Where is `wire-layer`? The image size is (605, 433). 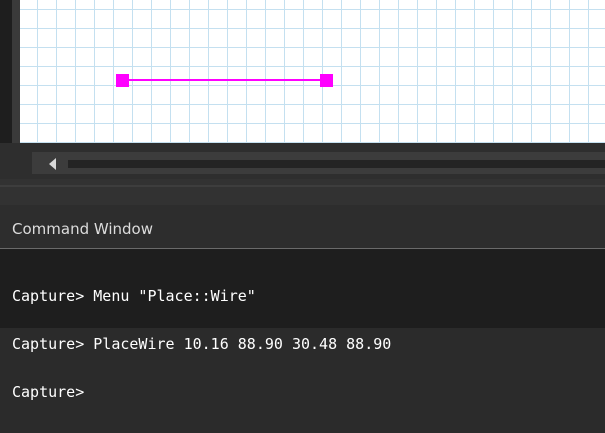 wire-layer is located at coordinates (224, 80).